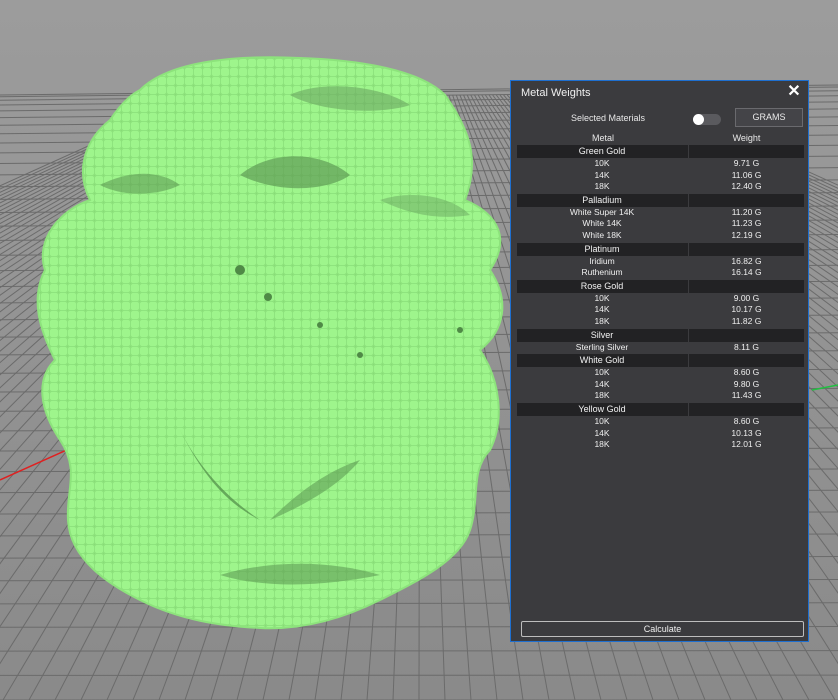 The image size is (838, 700). Describe the element at coordinates (660, 396) in the screenshot. I see `table-row: 18K 11.43 G` at that location.